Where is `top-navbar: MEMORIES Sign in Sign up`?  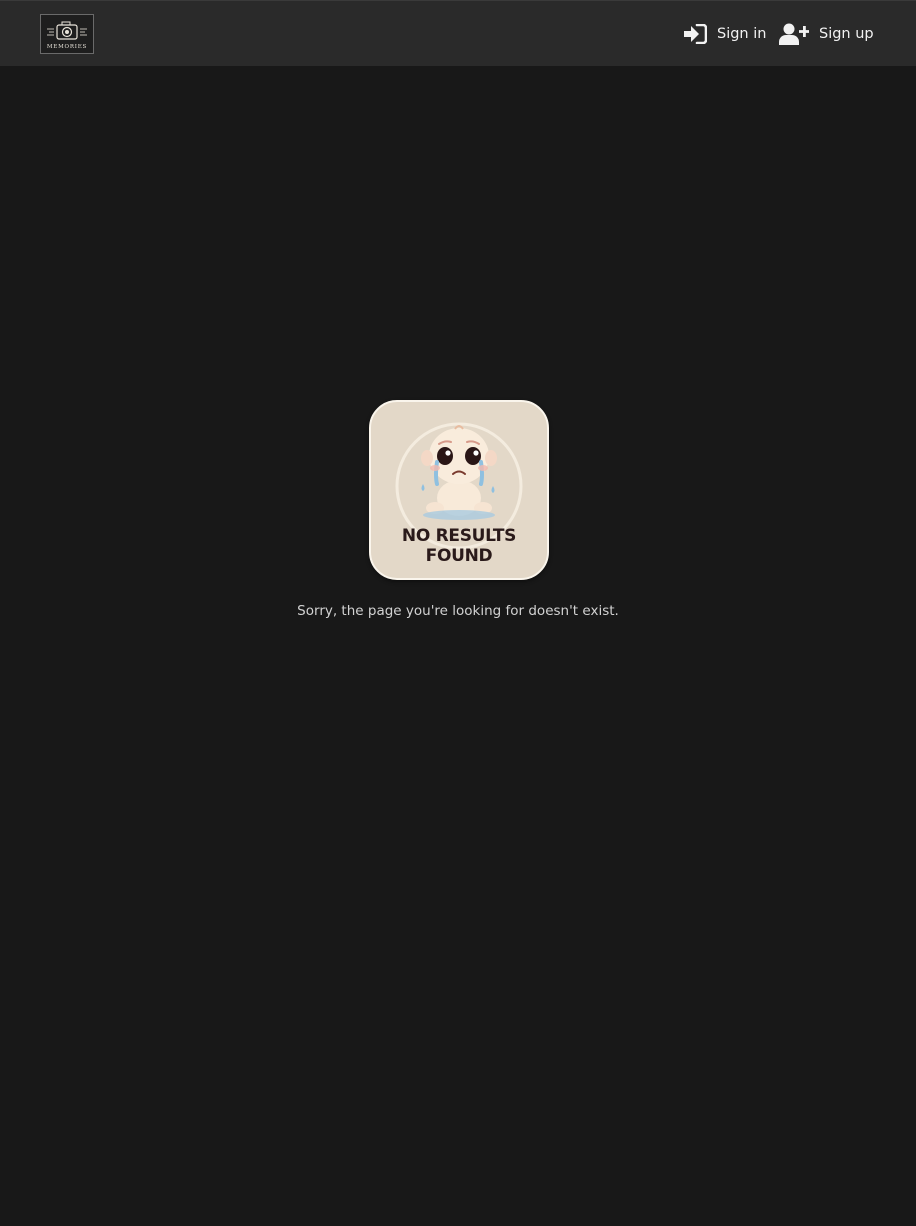
top-navbar: MEMORIES Sign in Sign up is located at coordinates (458, 33).